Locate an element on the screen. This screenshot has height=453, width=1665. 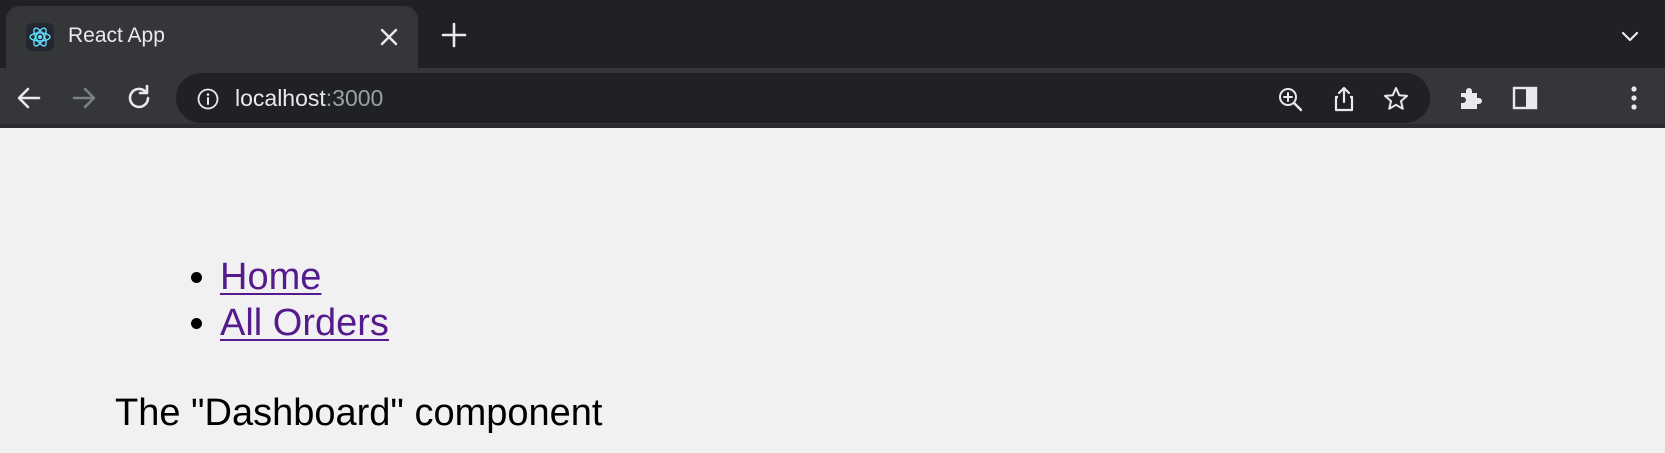
tab-title: React App is located at coordinates (116, 35).